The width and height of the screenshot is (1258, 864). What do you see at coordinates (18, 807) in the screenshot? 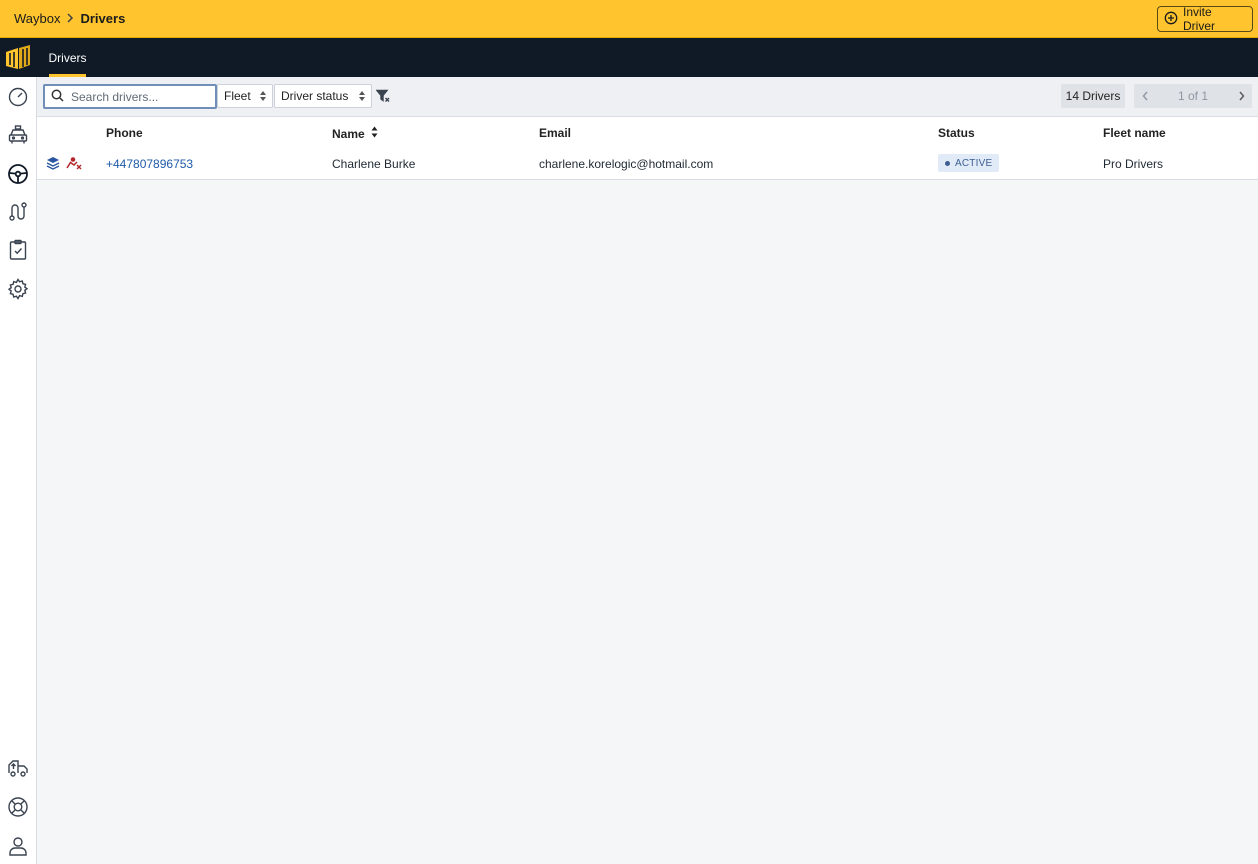
I see `support-lifebuoy-icon` at bounding box center [18, 807].